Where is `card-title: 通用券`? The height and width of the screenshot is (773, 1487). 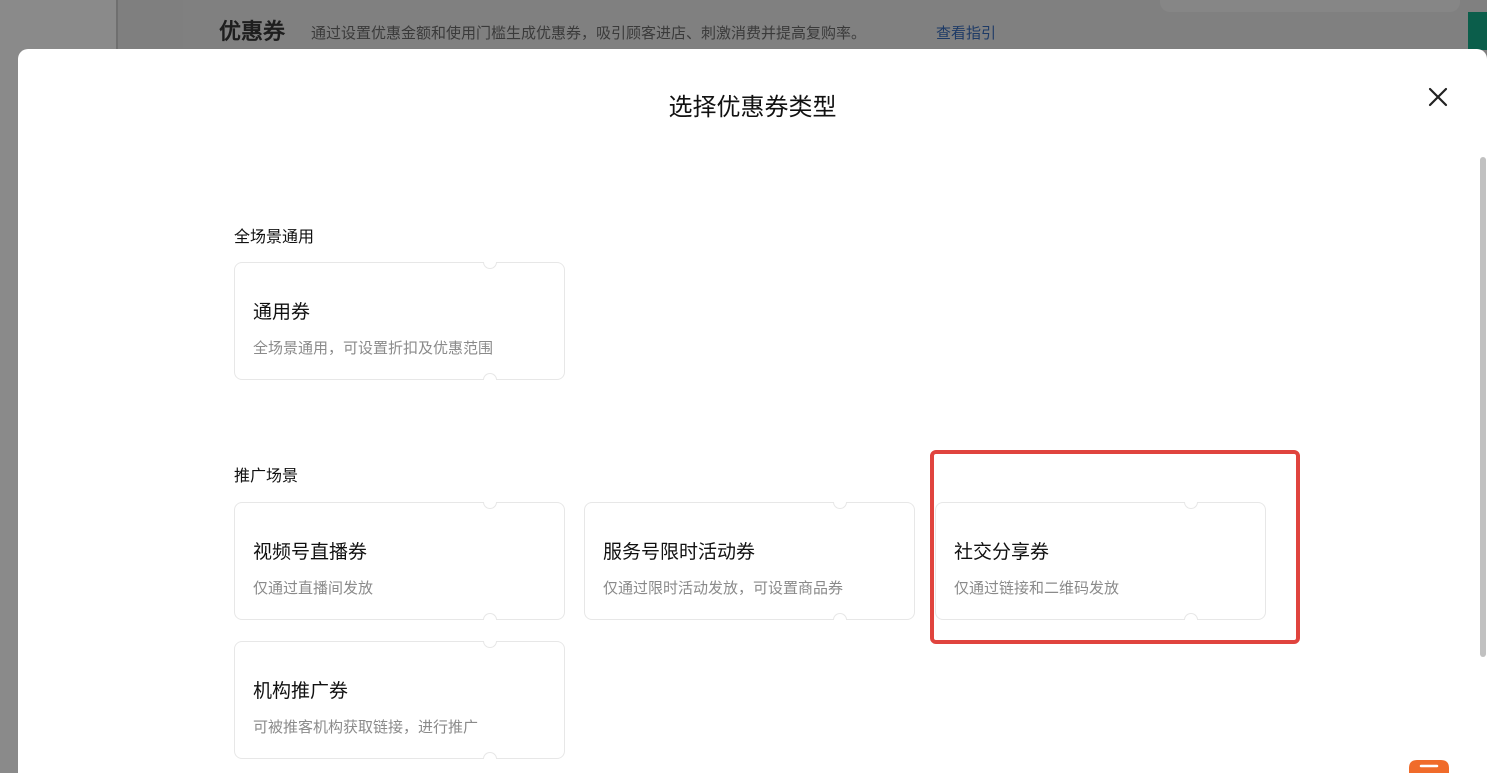 card-title: 通用券 is located at coordinates (282, 312).